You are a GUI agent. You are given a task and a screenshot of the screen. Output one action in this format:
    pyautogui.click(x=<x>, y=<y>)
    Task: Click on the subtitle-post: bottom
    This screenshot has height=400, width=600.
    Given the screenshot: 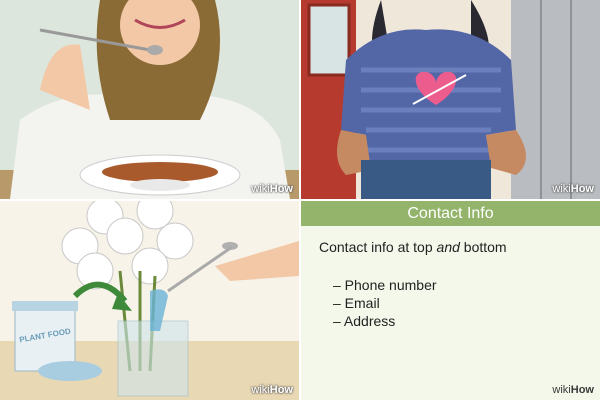 What is the action you would take?
    pyautogui.click(x=483, y=247)
    